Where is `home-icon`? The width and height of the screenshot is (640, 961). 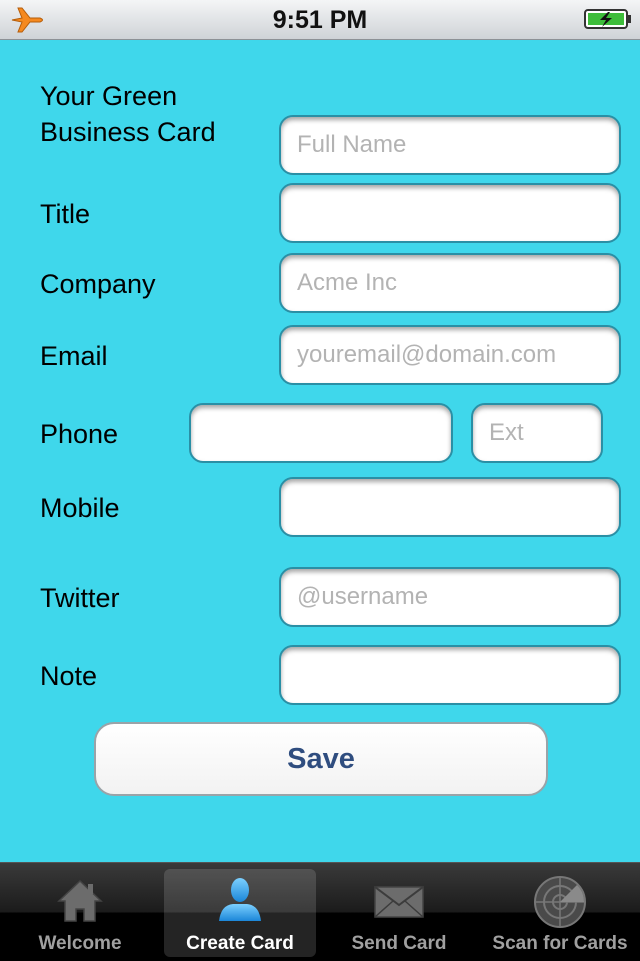
home-icon is located at coordinates (80, 900).